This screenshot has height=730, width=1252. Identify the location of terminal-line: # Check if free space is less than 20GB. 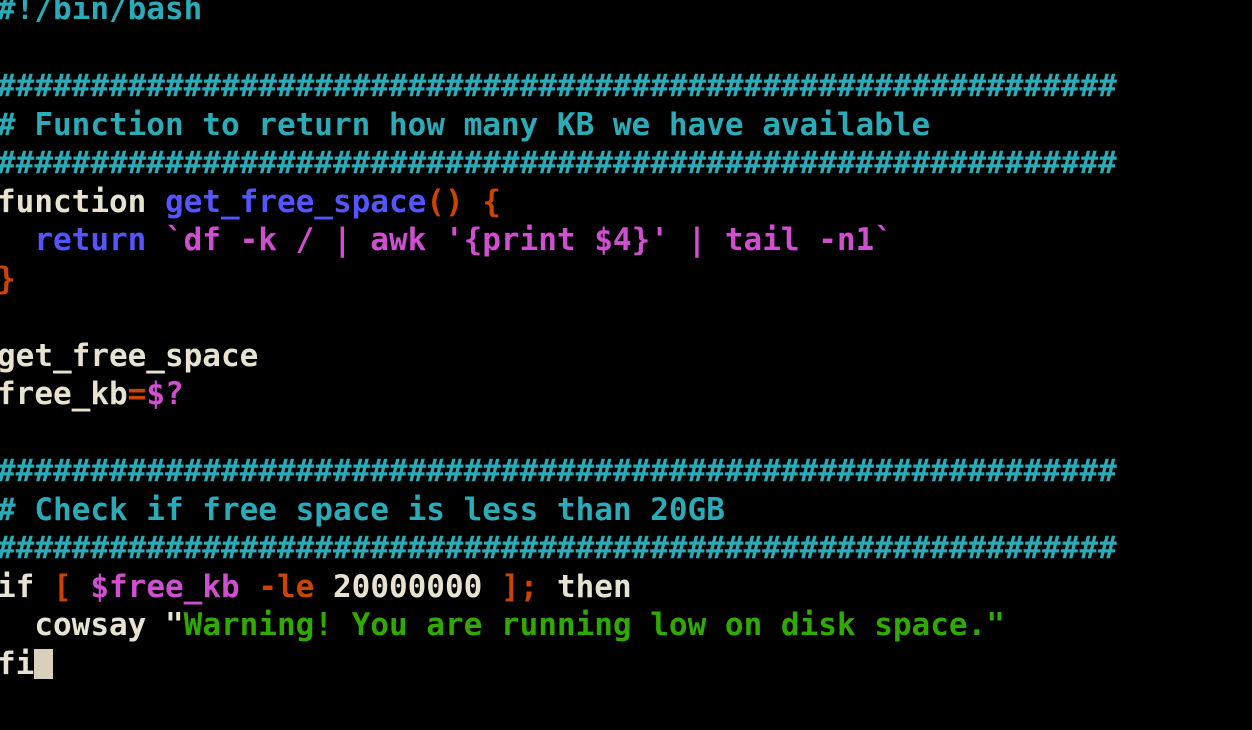
(558, 510).